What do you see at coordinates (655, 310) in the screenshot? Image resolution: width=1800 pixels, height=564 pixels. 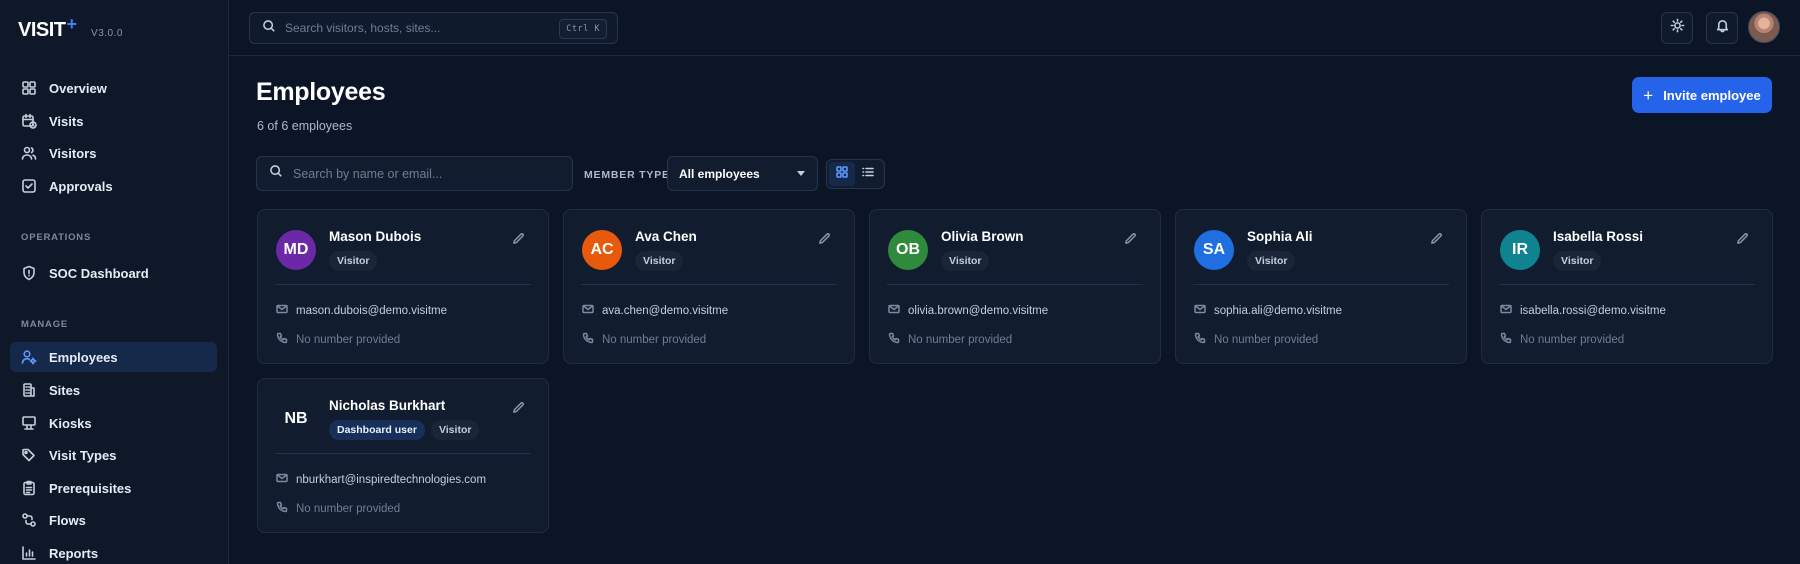 I see `employee-email-row: ava.chen@demo.visitme` at bounding box center [655, 310].